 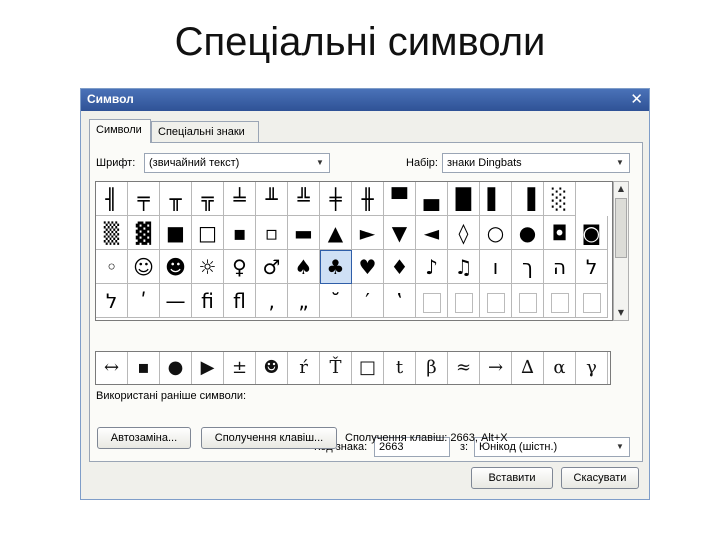 I want to click on recent-symbol-cell: t, so click(x=400, y=368).